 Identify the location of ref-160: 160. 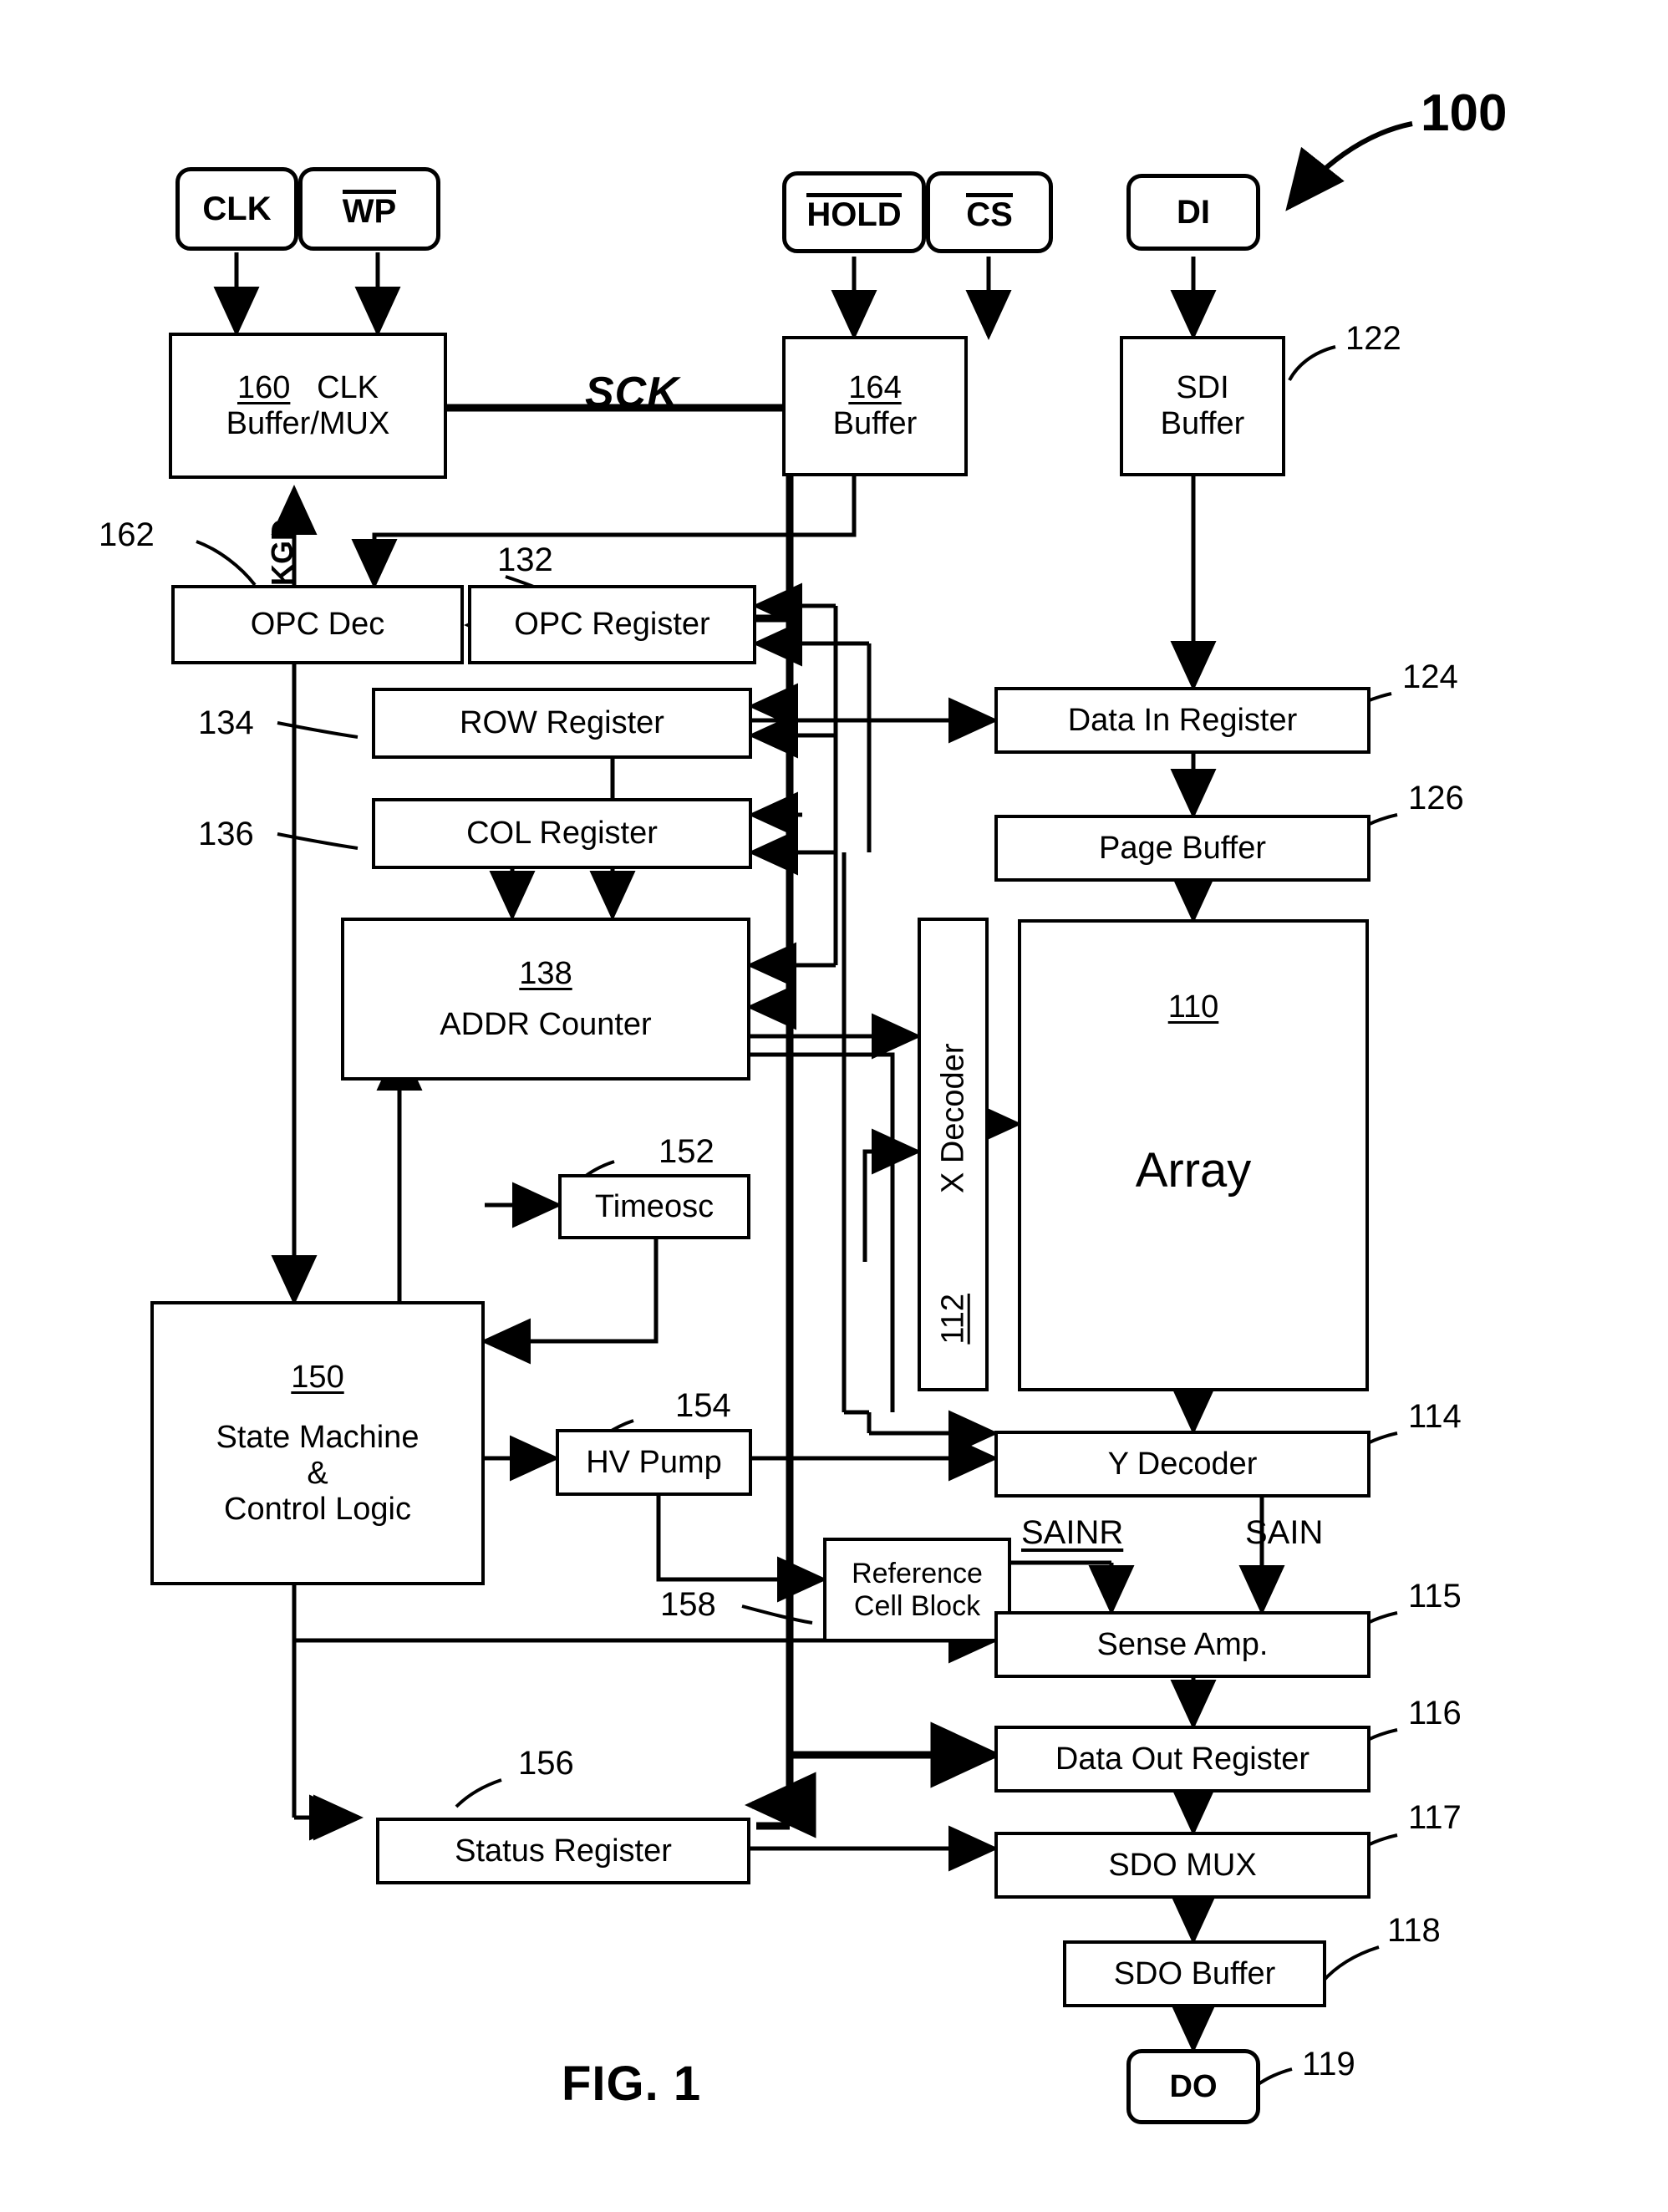
(263, 387).